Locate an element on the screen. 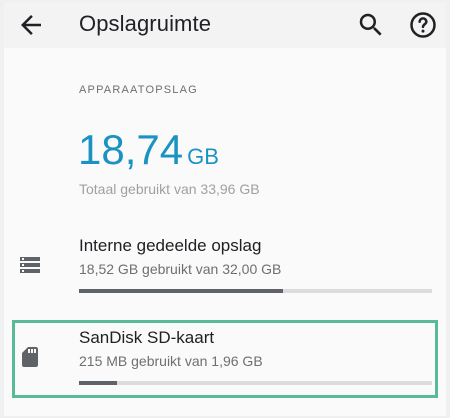 The image size is (450, 418). help-icon is located at coordinates (423, 25).